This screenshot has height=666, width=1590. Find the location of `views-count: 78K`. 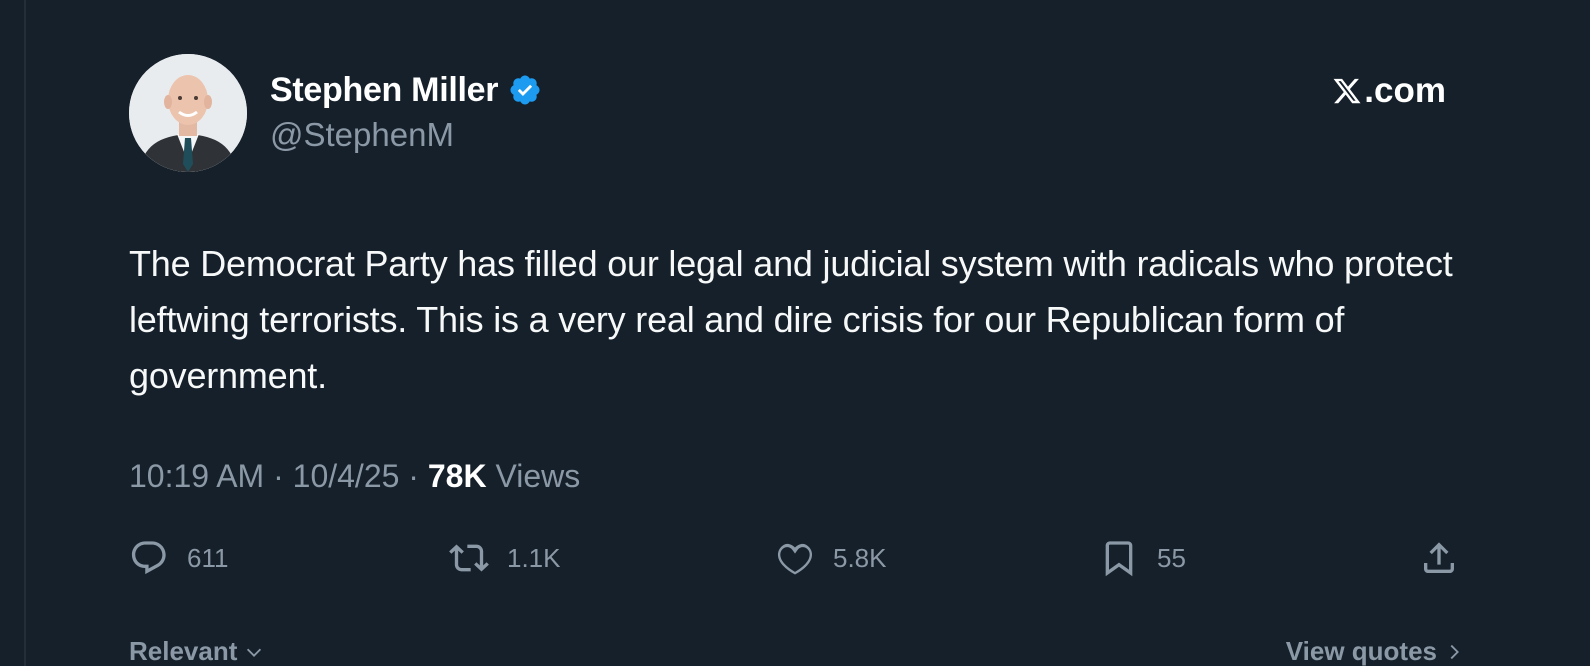

views-count: 78K is located at coordinates (457, 476).